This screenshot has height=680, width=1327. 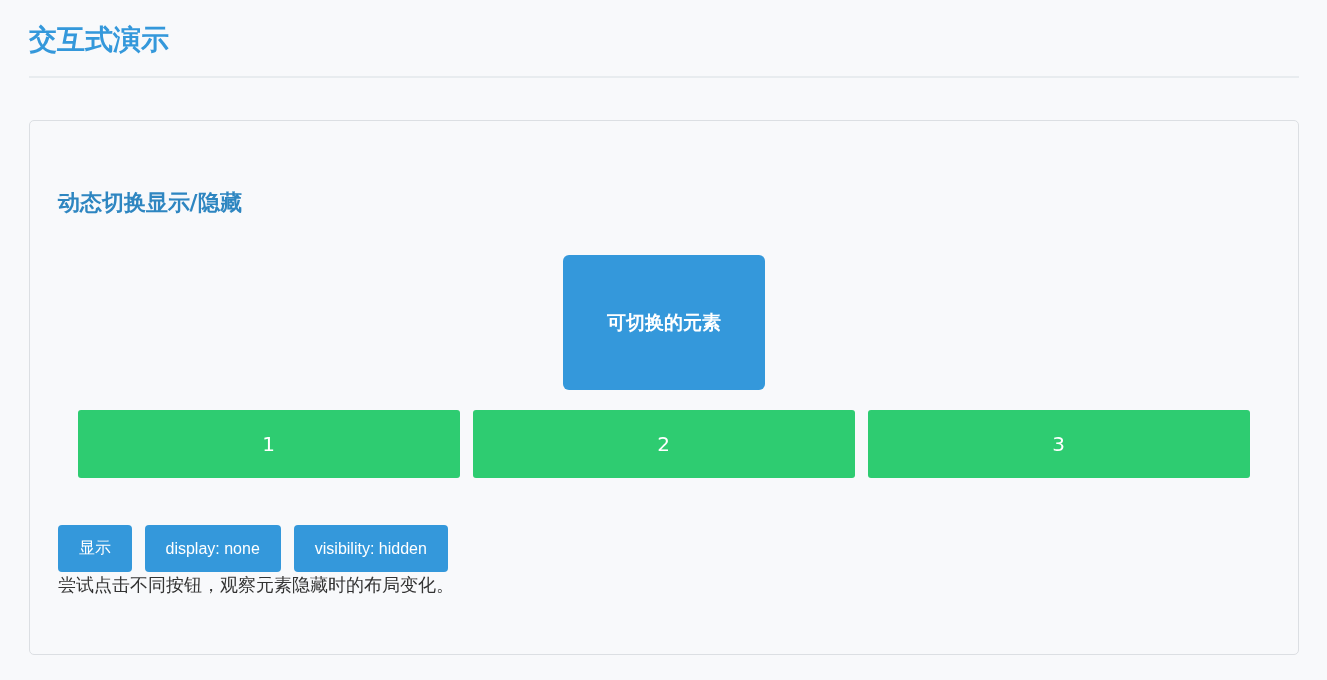 What do you see at coordinates (212, 548) in the screenshot?
I see `toggle-button: display: none` at bounding box center [212, 548].